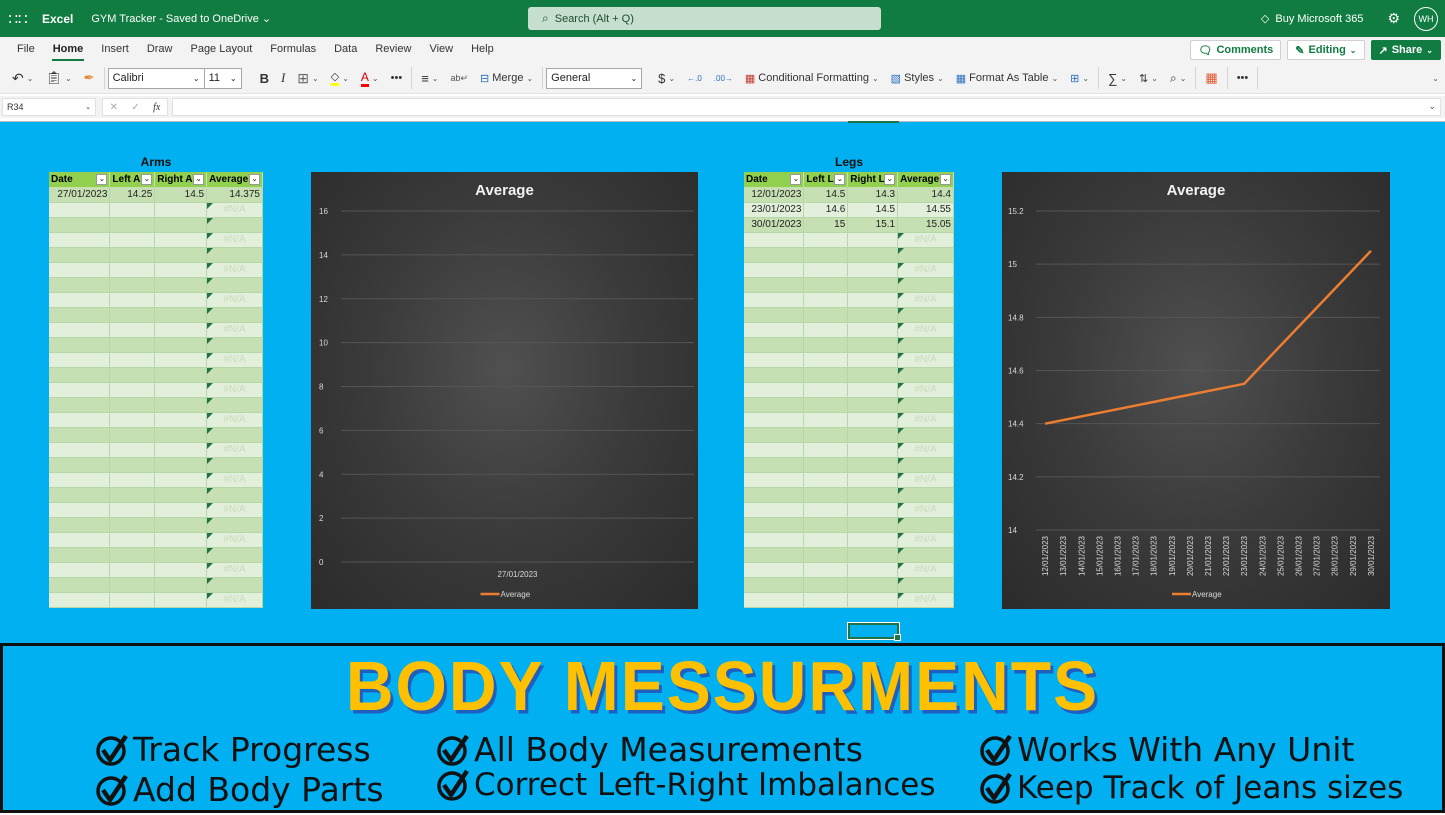 The height and width of the screenshot is (815, 1445). Describe the element at coordinates (506, 78) in the screenshot. I see `merge-button: ⊟Merge⌄` at that location.